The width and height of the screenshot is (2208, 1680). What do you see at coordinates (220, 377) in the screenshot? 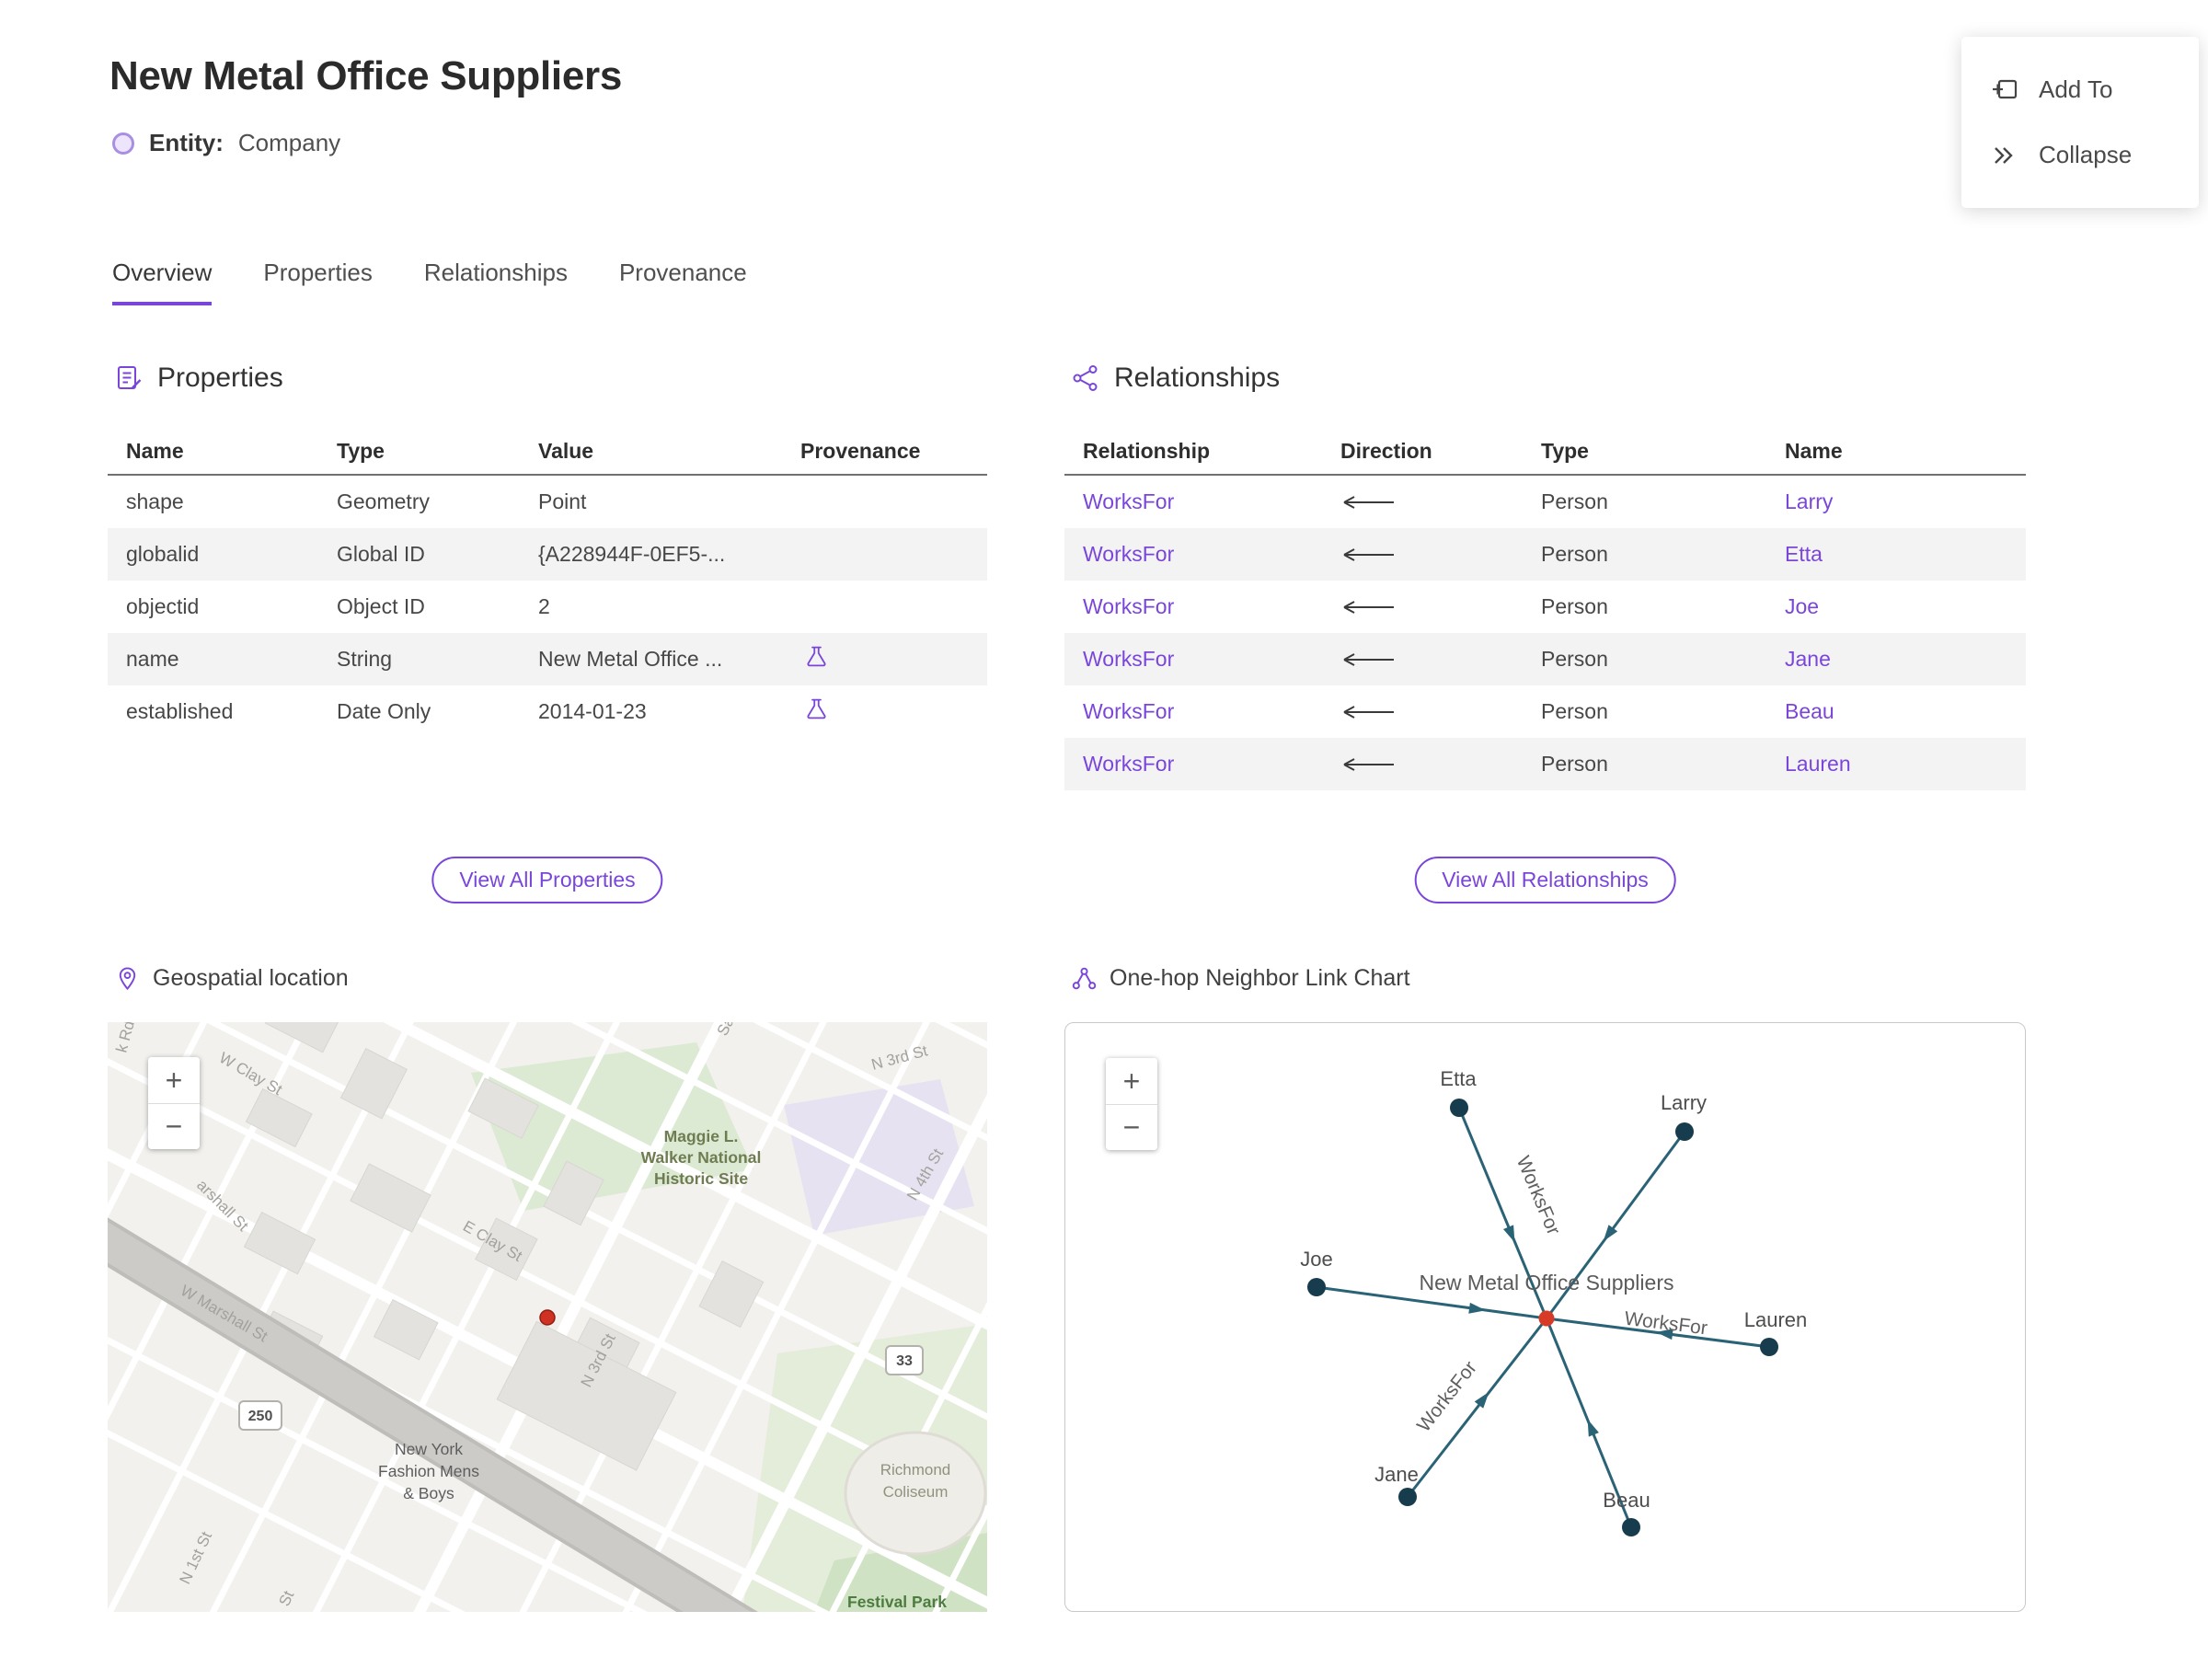
I see `properties-section-title: Properties` at bounding box center [220, 377].